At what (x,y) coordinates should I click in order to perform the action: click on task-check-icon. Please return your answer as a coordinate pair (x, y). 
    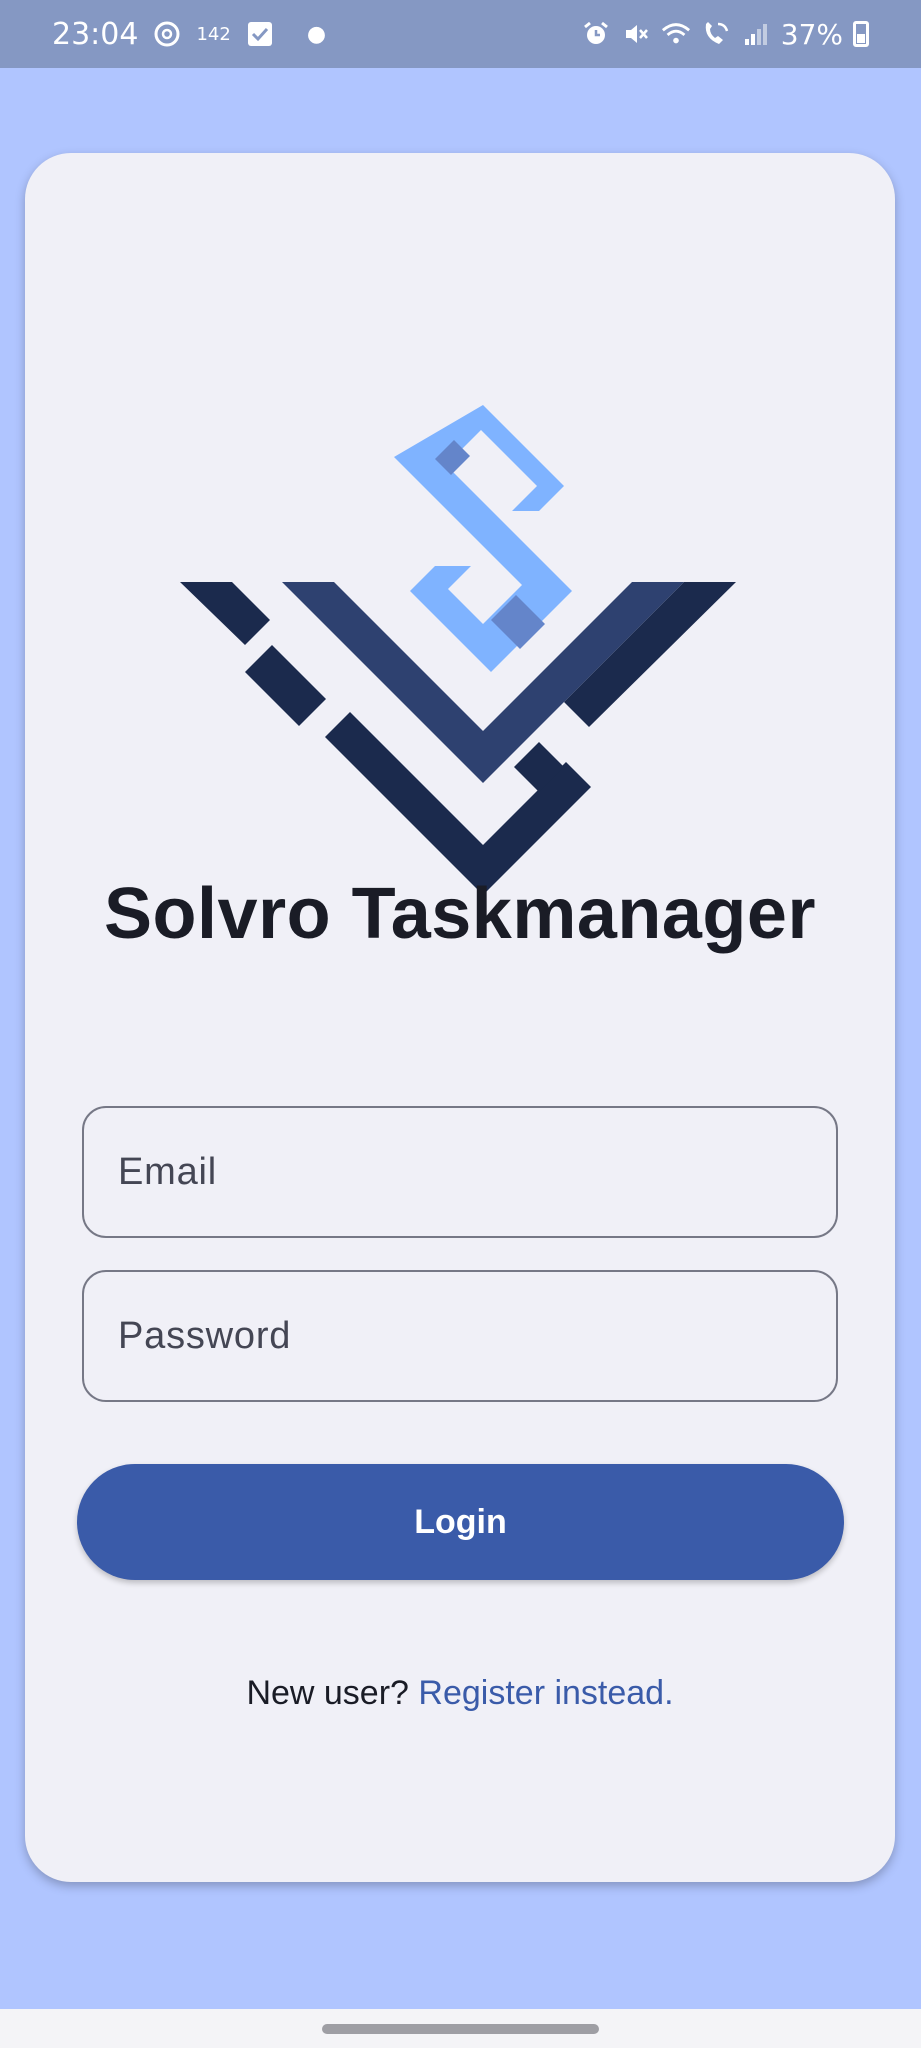
    Looking at the image, I should click on (260, 34).